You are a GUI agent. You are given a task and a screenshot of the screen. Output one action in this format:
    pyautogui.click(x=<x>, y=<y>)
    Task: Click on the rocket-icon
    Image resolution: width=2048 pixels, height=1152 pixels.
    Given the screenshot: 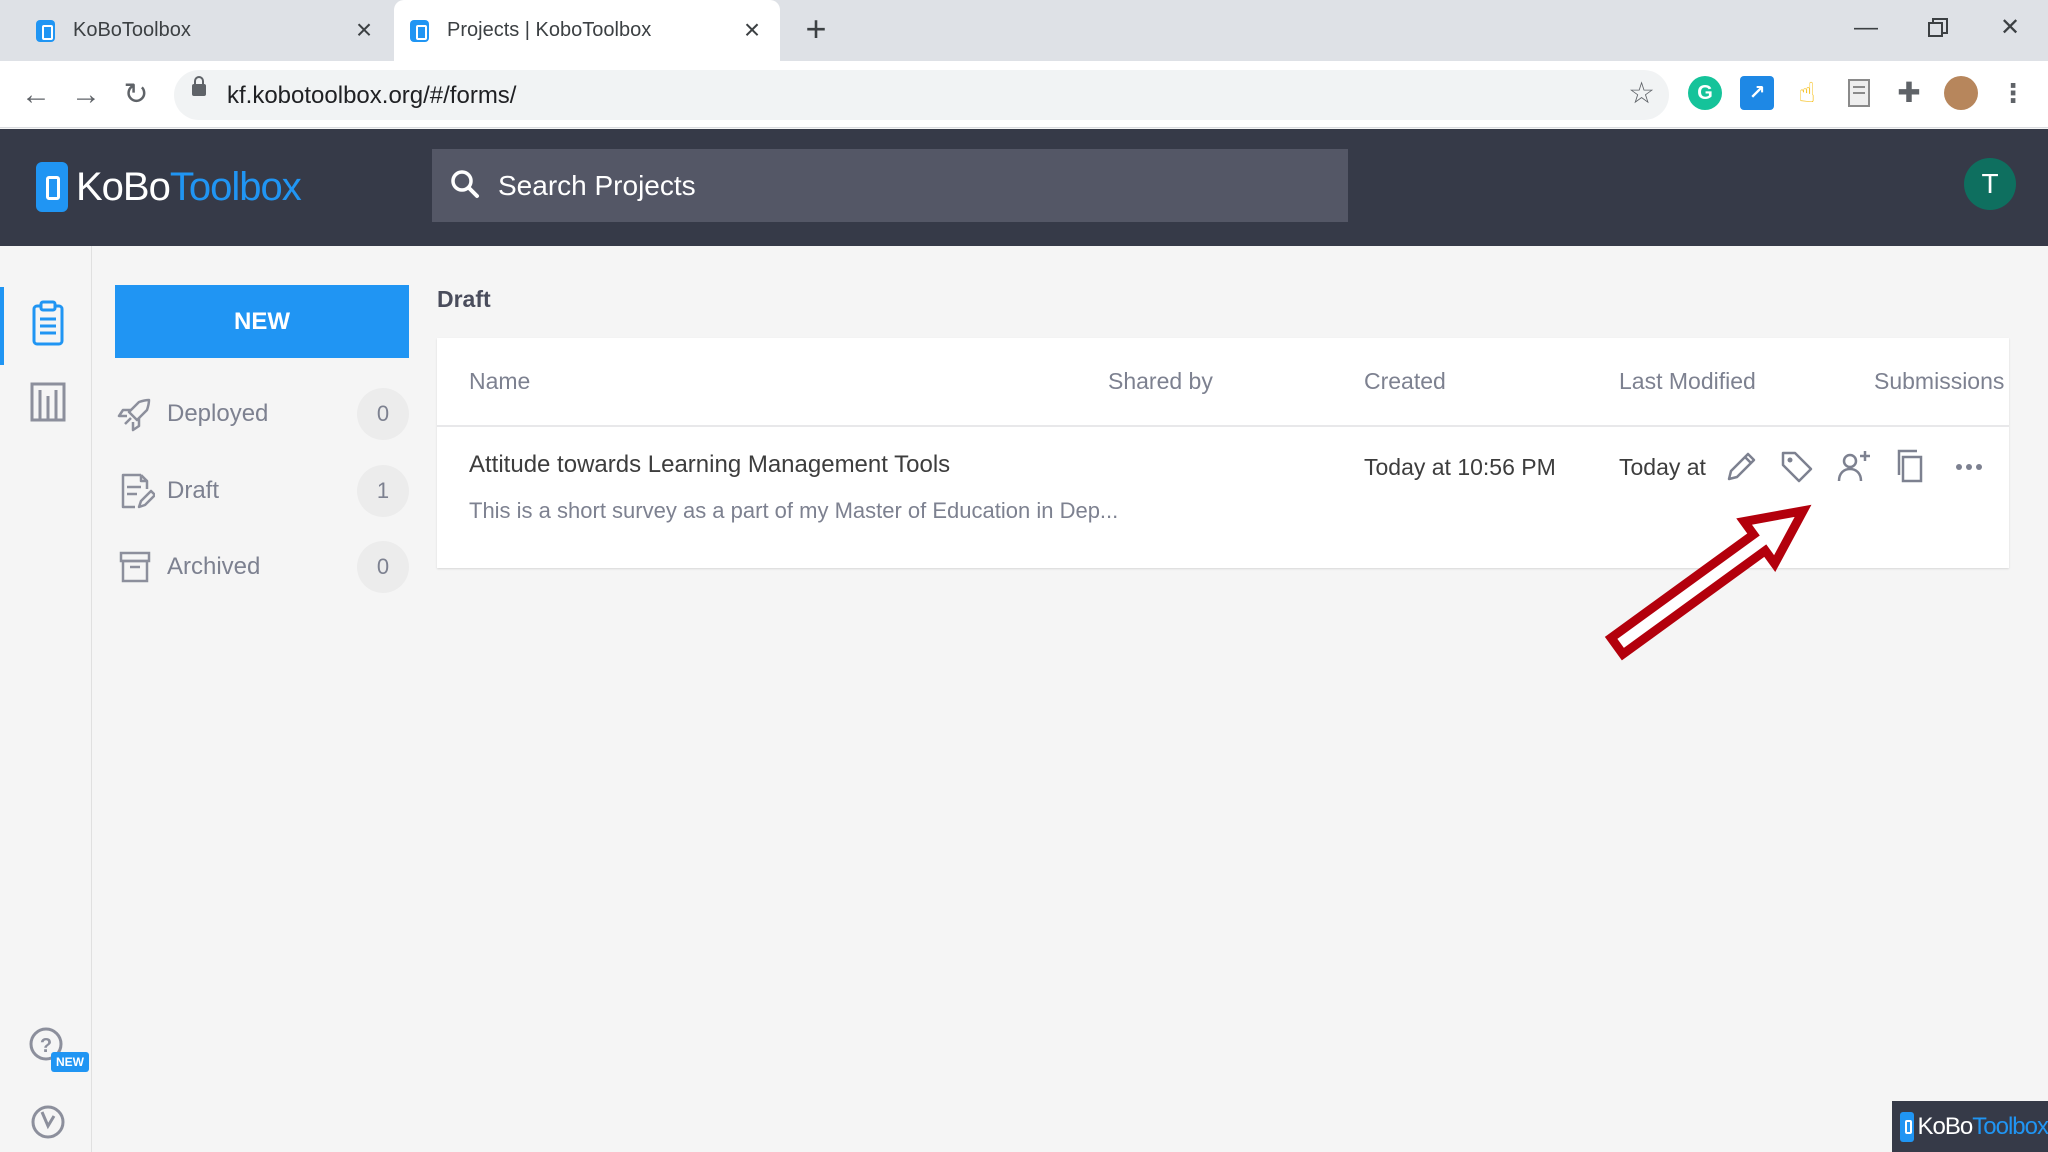 What is the action you would take?
    pyautogui.click(x=134, y=415)
    